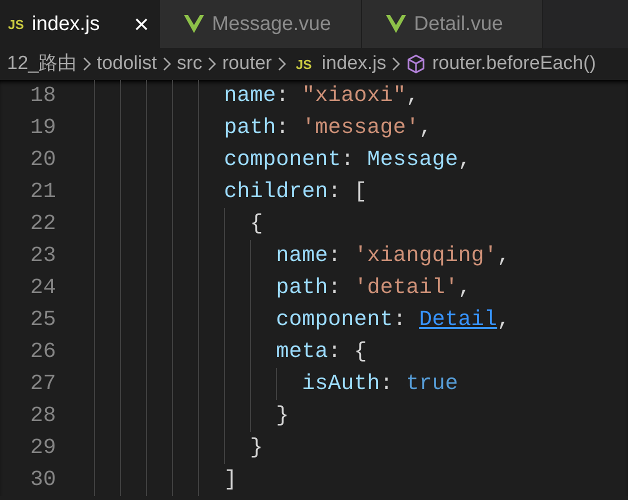  What do you see at coordinates (42, 416) in the screenshot?
I see `line-number: 28` at bounding box center [42, 416].